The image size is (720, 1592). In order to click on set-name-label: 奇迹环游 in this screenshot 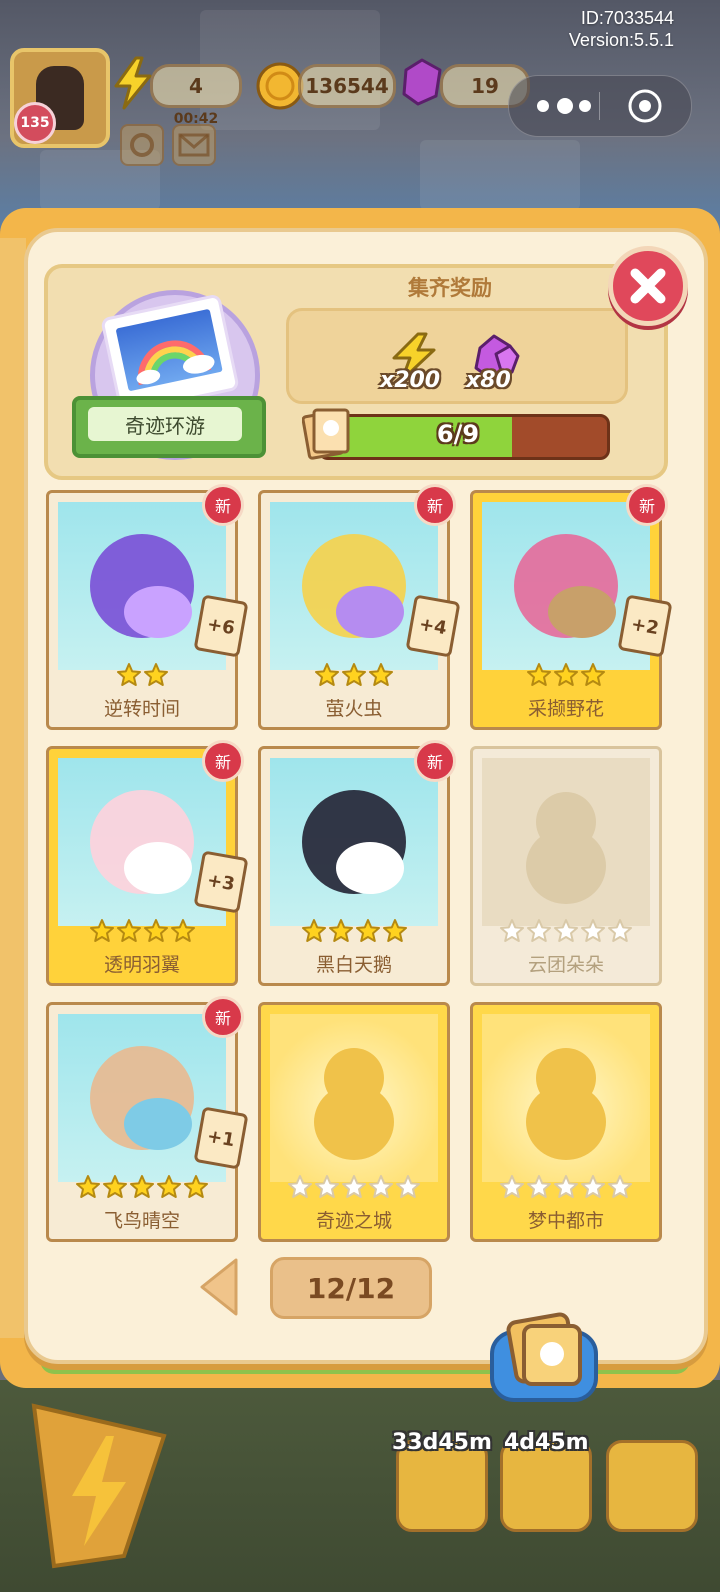, I will do `click(165, 424)`.